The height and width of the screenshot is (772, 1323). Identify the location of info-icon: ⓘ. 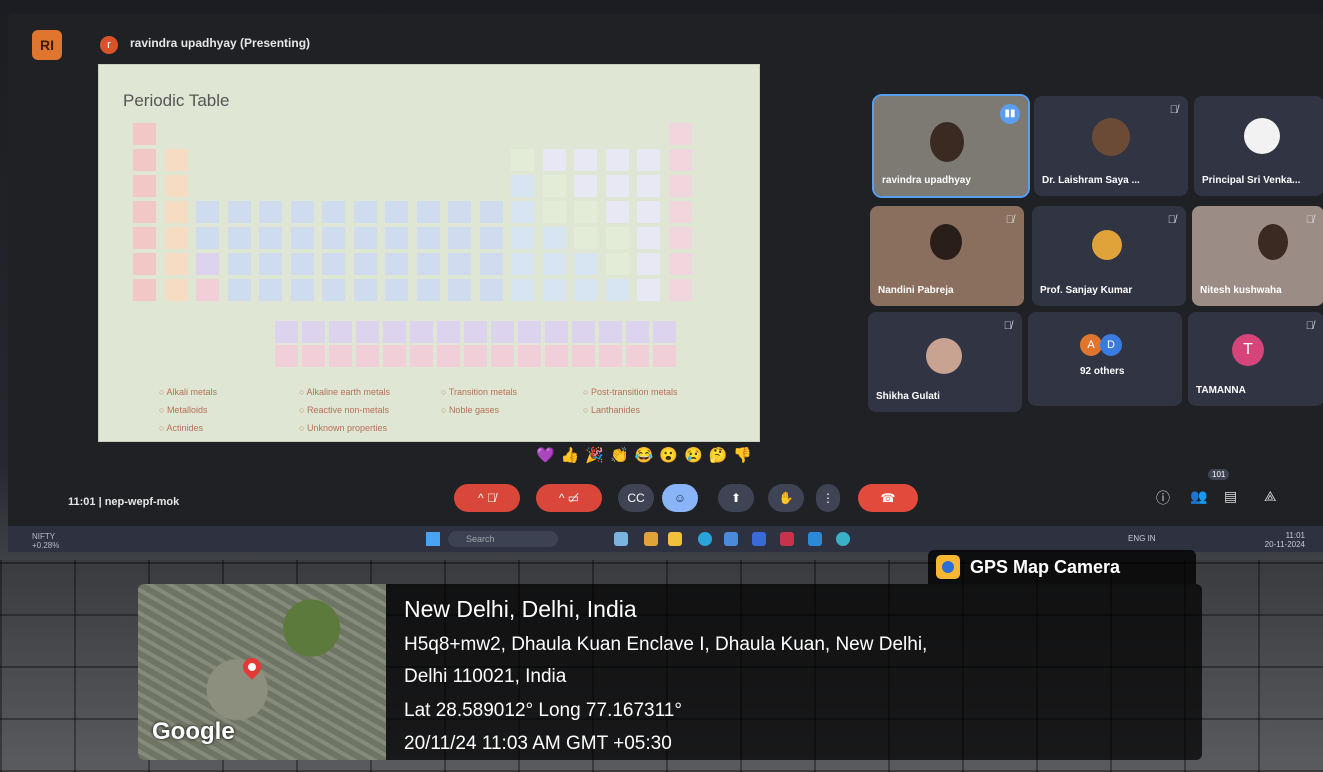
(1163, 498).